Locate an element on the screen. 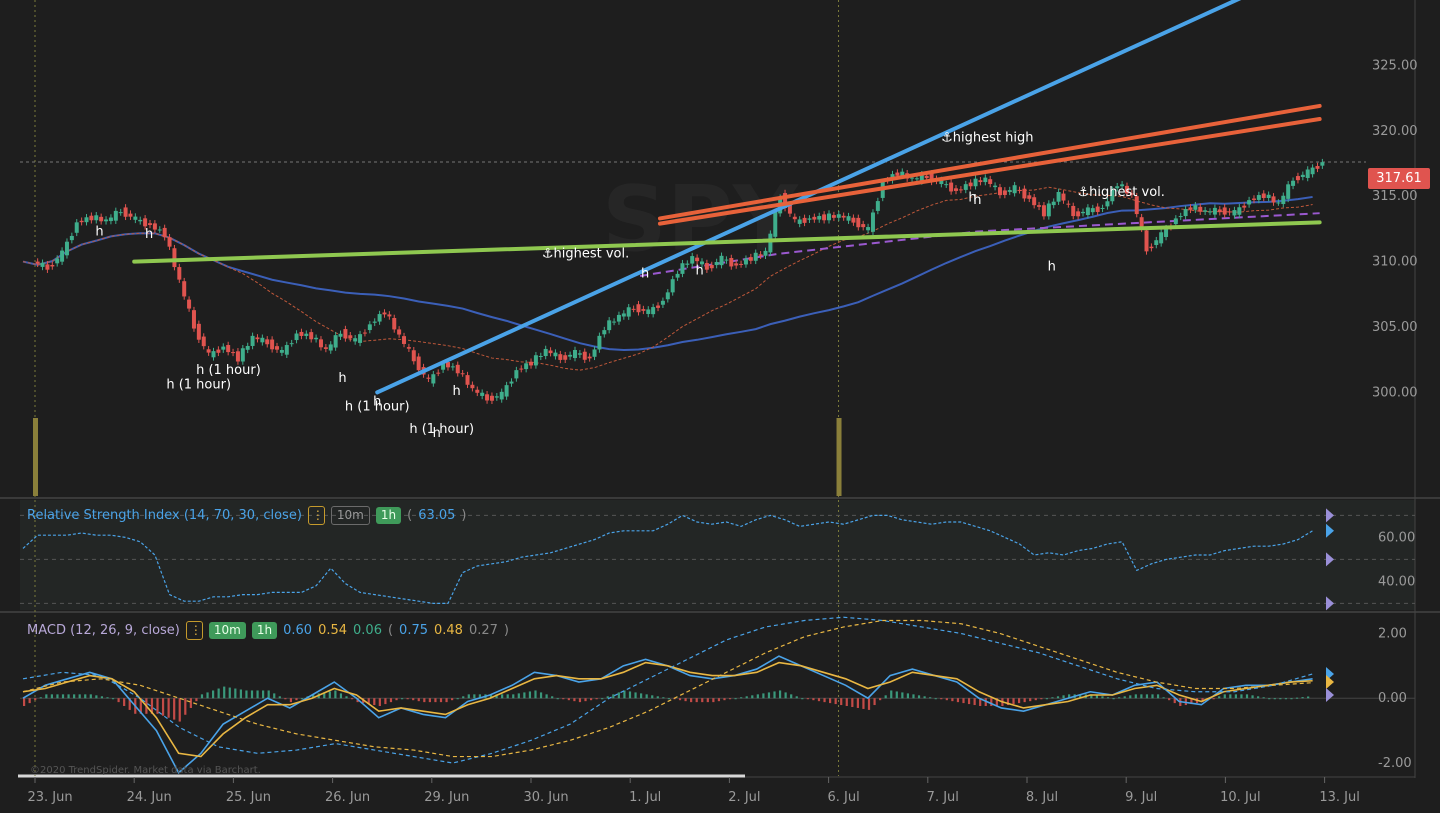  macd-level-marker is located at coordinates (1330, 695).